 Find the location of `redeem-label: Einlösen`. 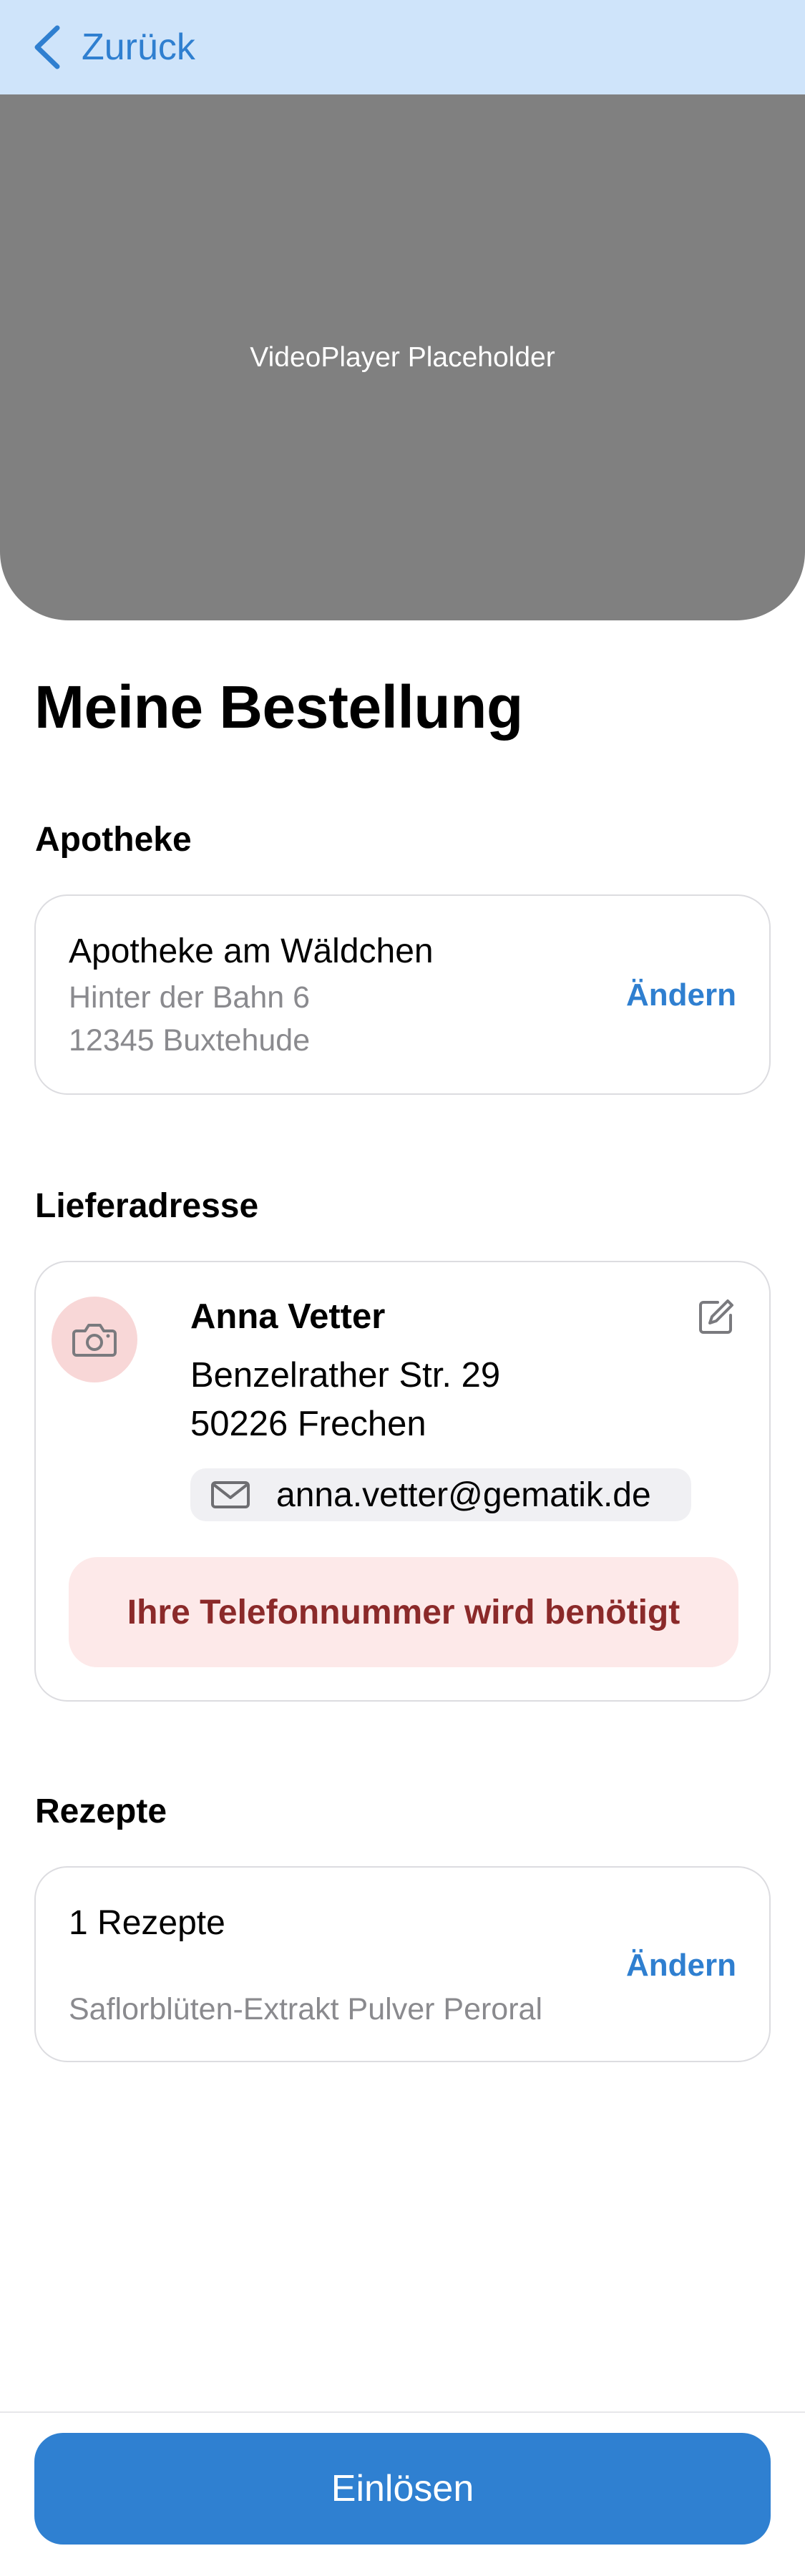

redeem-label: Einlösen is located at coordinates (402, 2488).